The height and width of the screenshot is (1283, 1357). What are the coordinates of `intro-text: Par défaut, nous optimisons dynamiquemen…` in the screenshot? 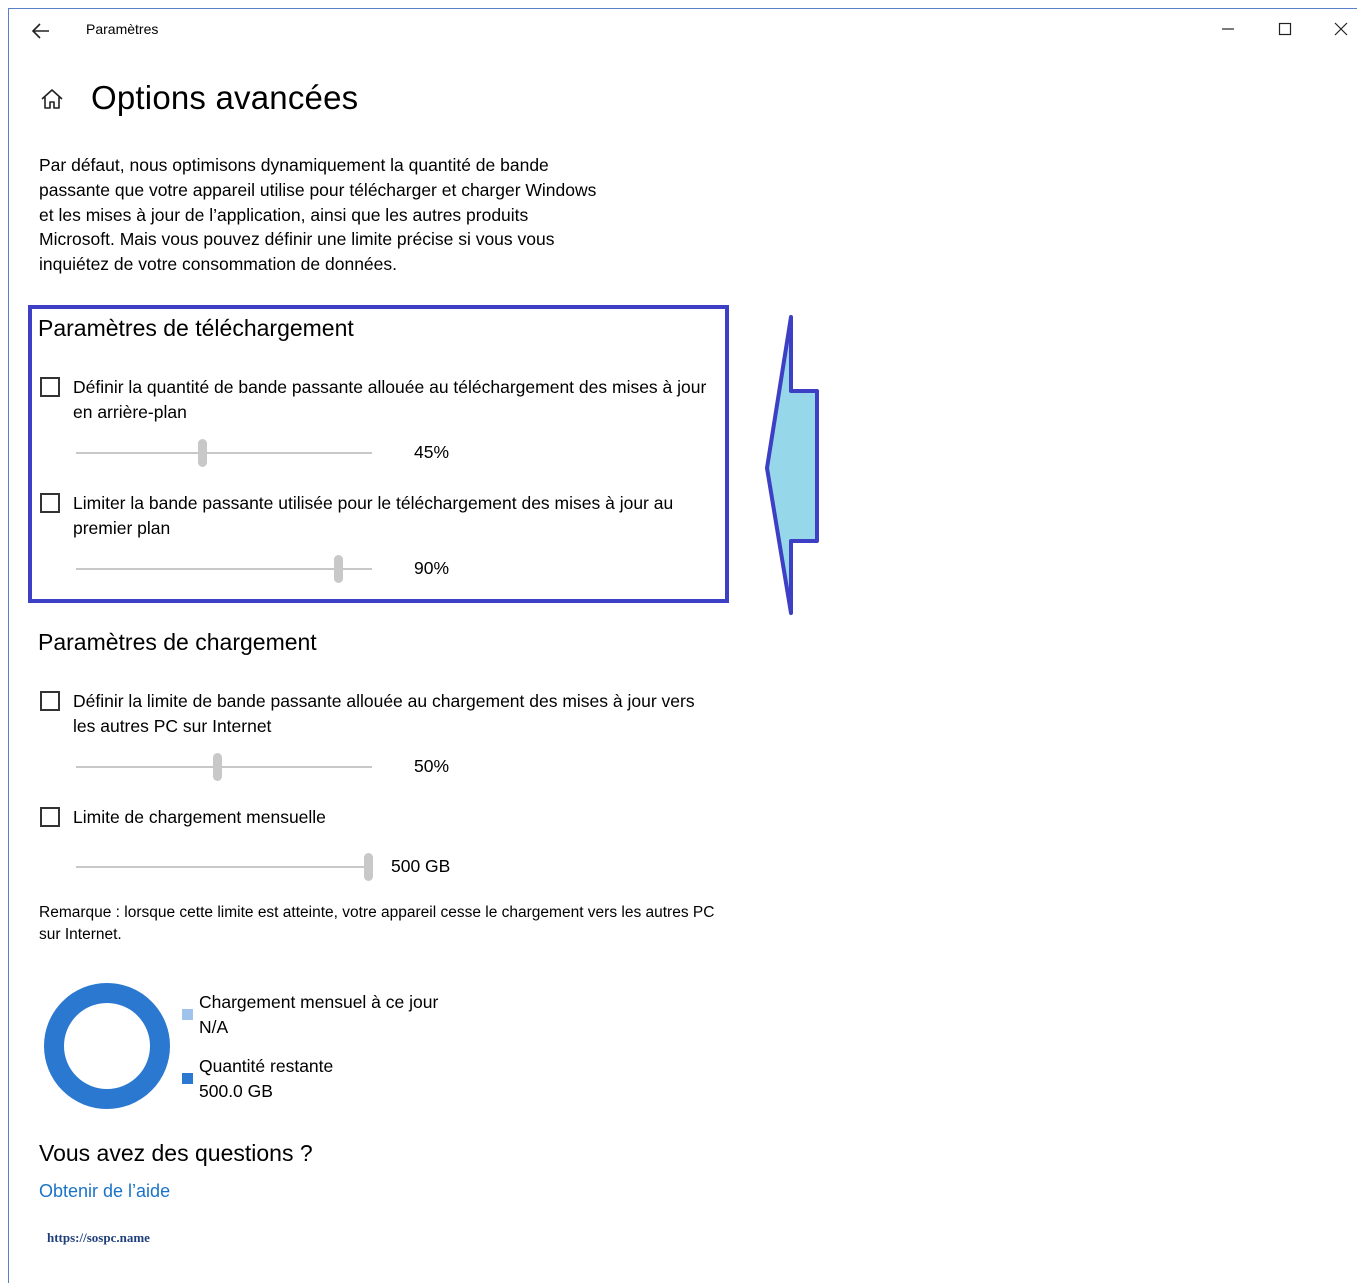 It's located at (318, 215).